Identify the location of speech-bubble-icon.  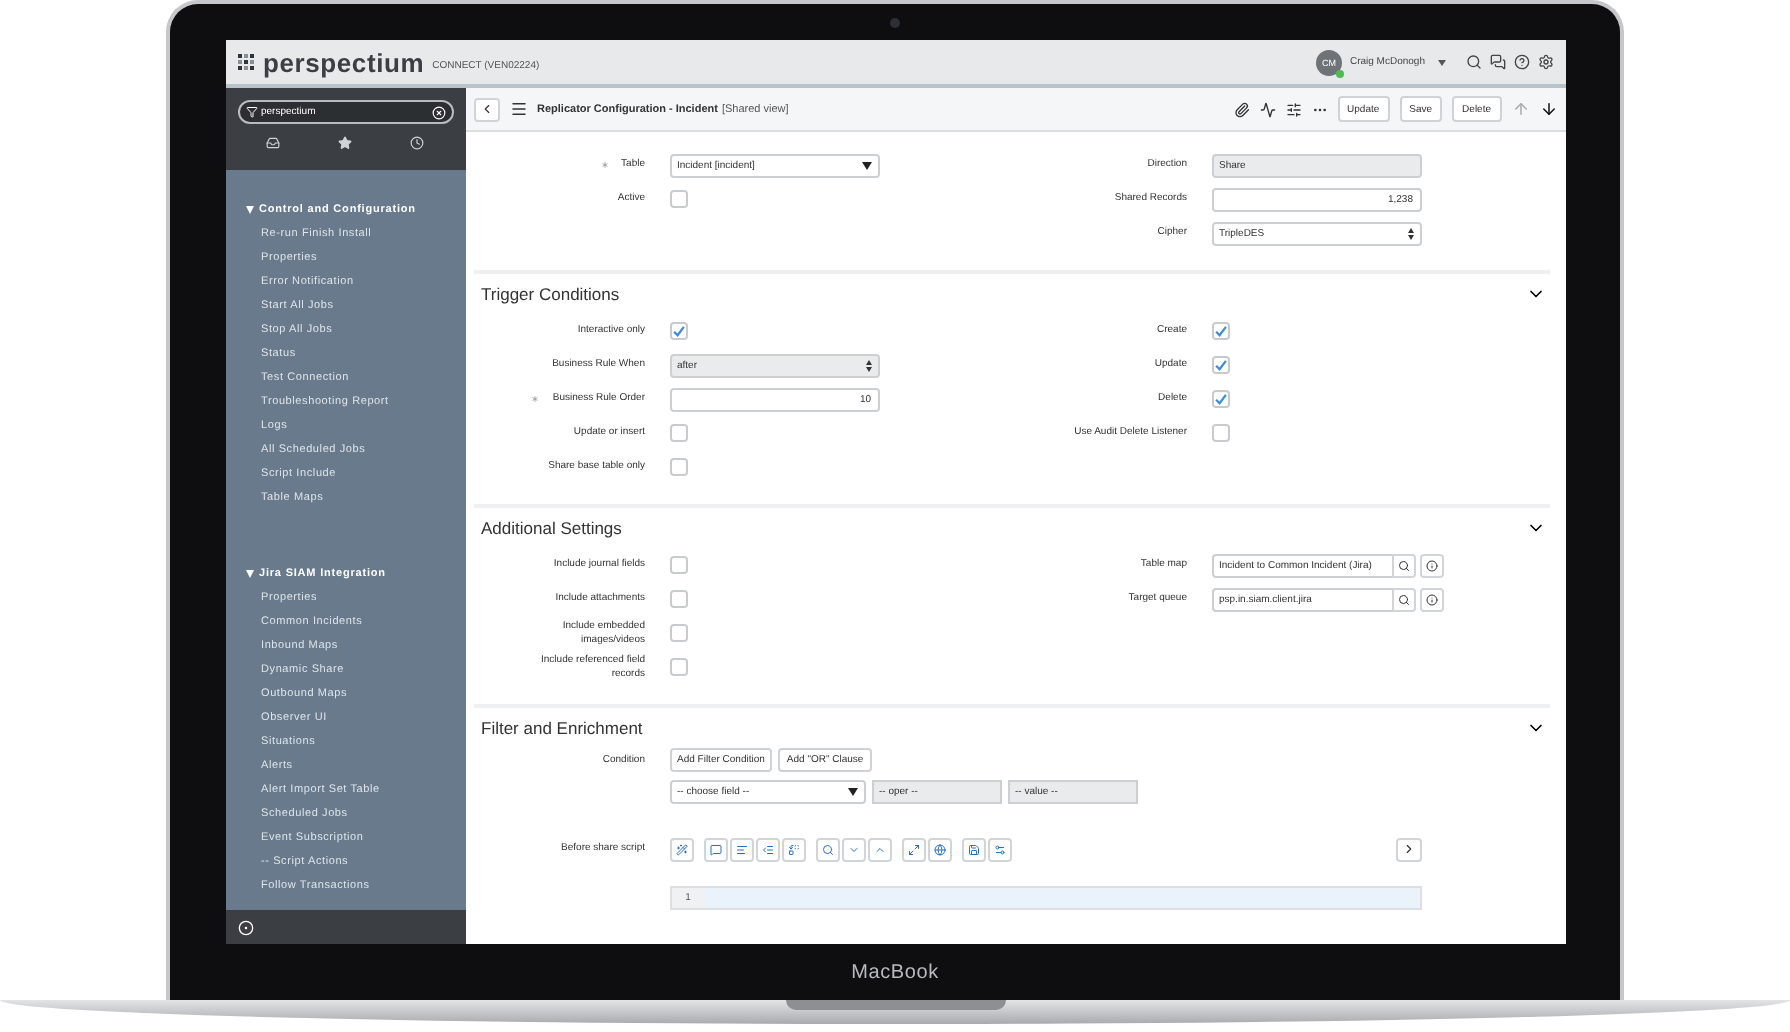
(715, 849).